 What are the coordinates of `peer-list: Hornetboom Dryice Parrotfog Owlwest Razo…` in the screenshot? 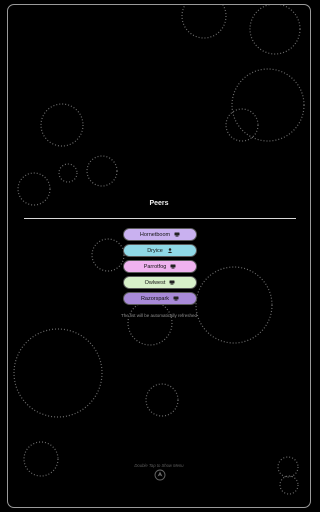 It's located at (160, 268).